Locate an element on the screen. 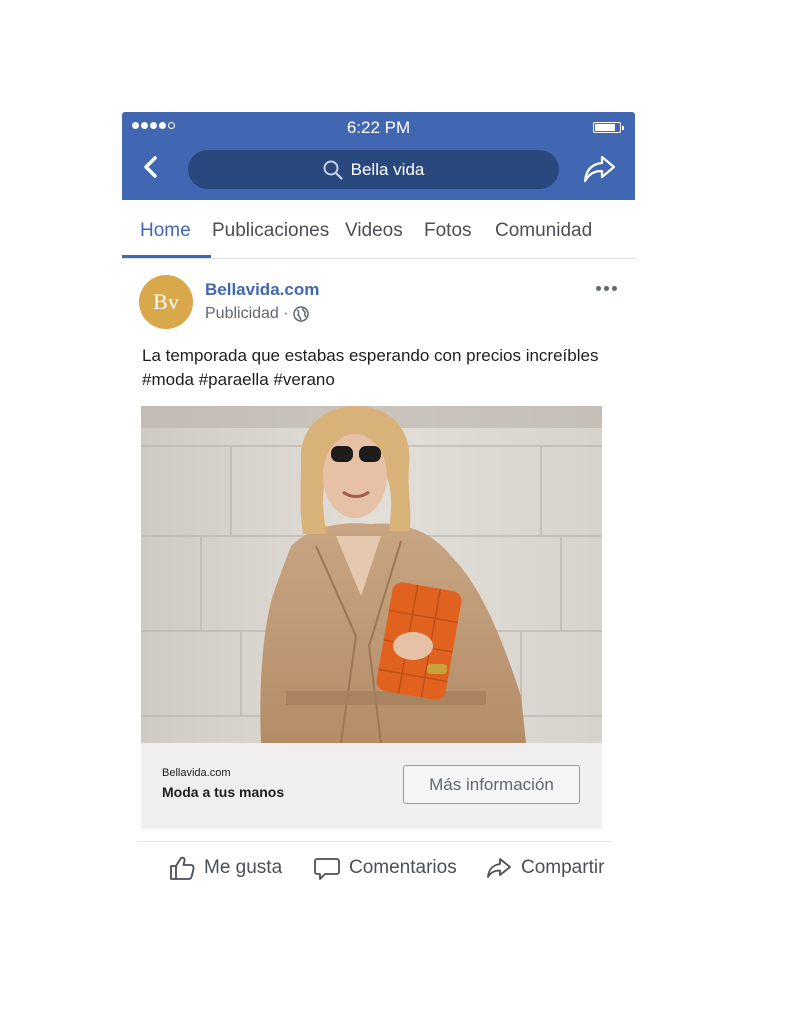 The height and width of the screenshot is (1024, 793). active-tab-indicator is located at coordinates (166, 256).